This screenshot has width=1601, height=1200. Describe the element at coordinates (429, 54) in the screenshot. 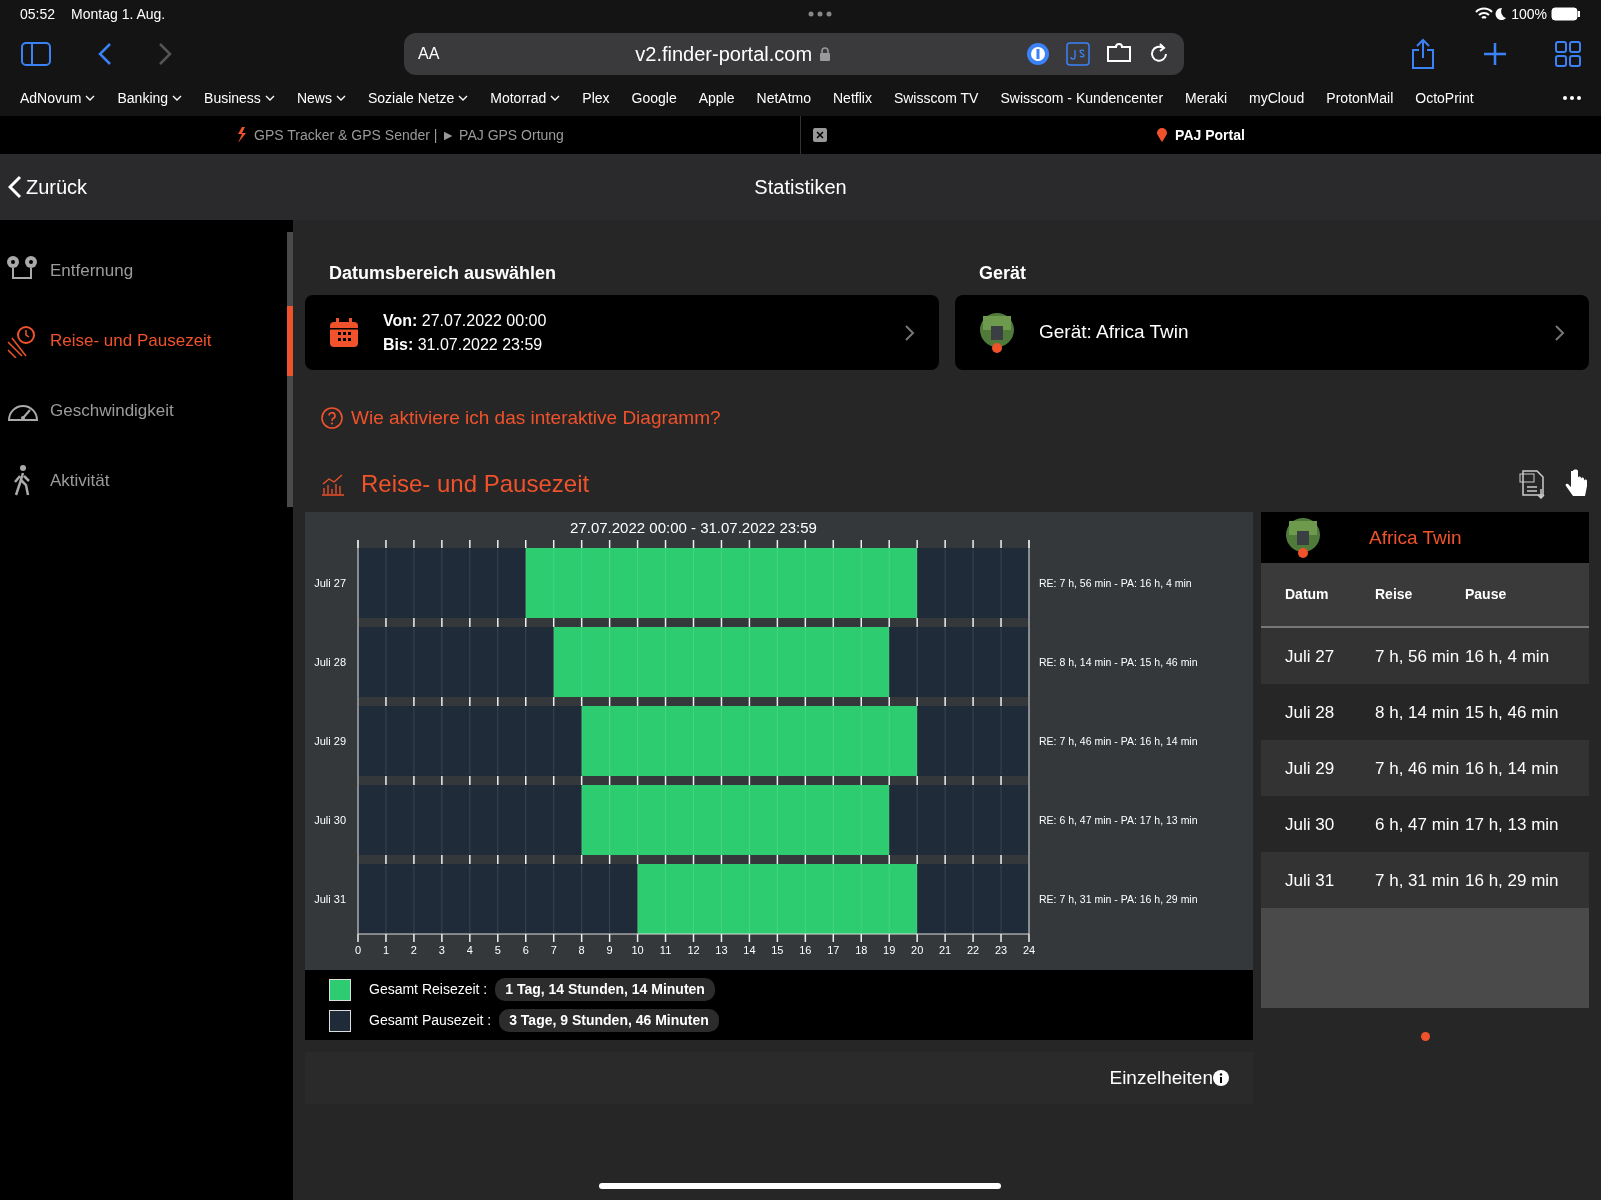

I see `text-size-button: AA` at that location.